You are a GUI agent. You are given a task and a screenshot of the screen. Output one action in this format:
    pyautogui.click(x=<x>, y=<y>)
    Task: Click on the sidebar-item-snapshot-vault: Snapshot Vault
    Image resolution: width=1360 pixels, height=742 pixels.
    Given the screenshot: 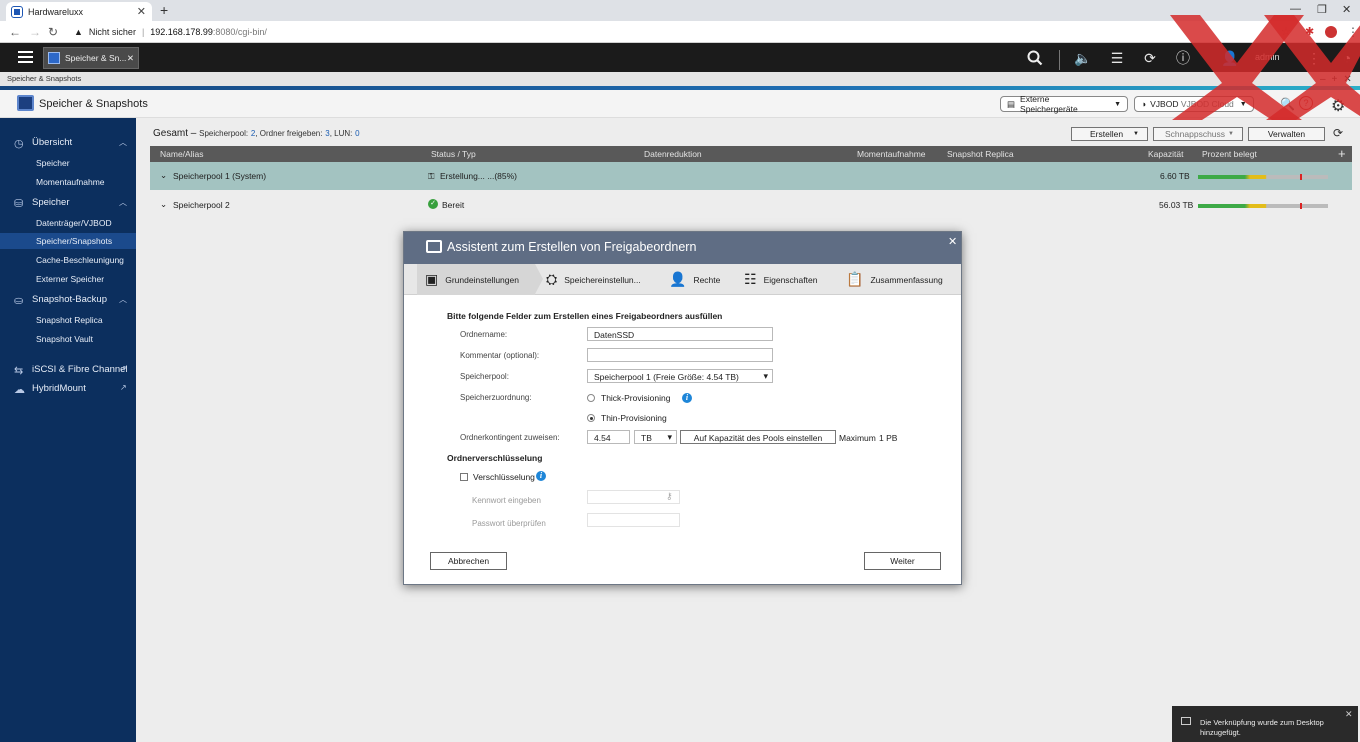 What is the action you would take?
    pyautogui.click(x=68, y=339)
    